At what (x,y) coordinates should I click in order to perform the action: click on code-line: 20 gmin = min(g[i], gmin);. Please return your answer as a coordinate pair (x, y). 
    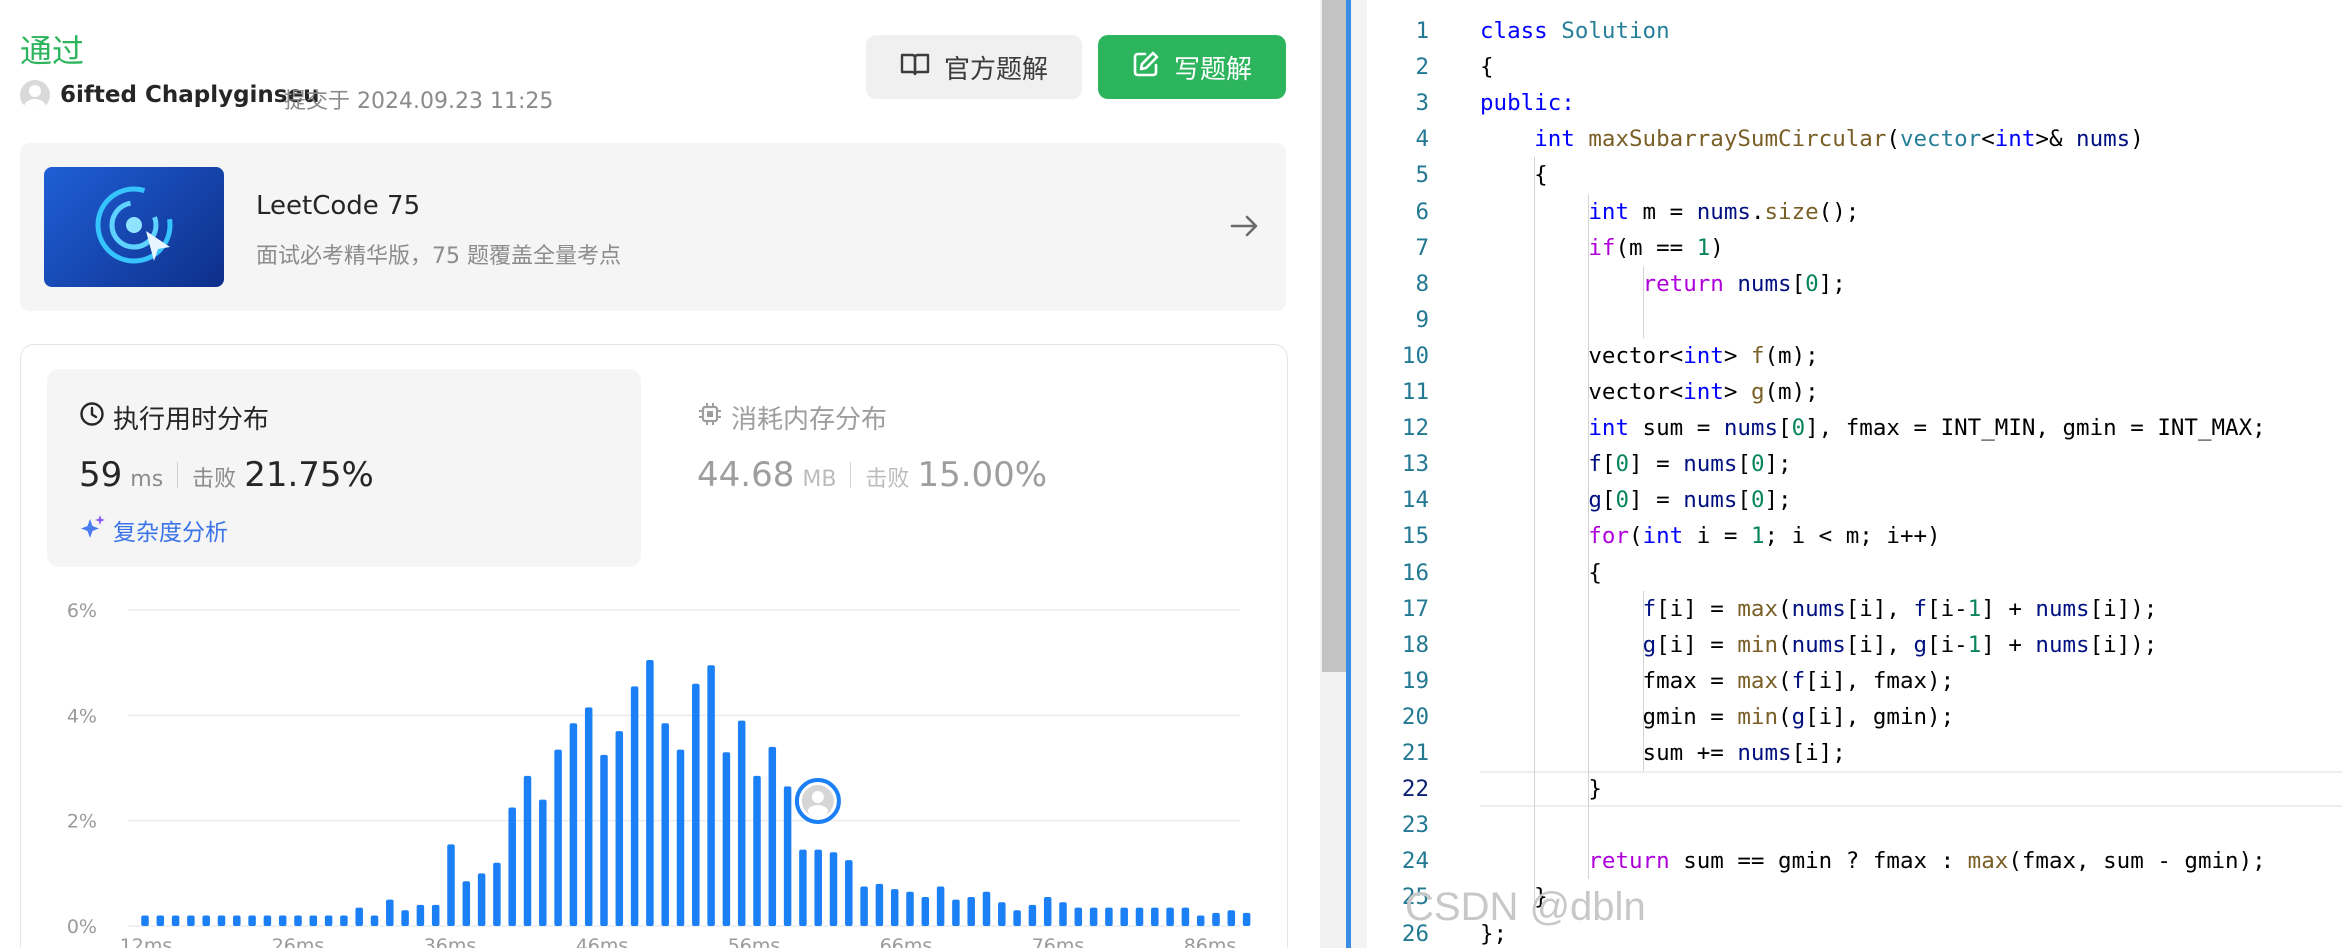
    Looking at the image, I should click on (1854, 717).